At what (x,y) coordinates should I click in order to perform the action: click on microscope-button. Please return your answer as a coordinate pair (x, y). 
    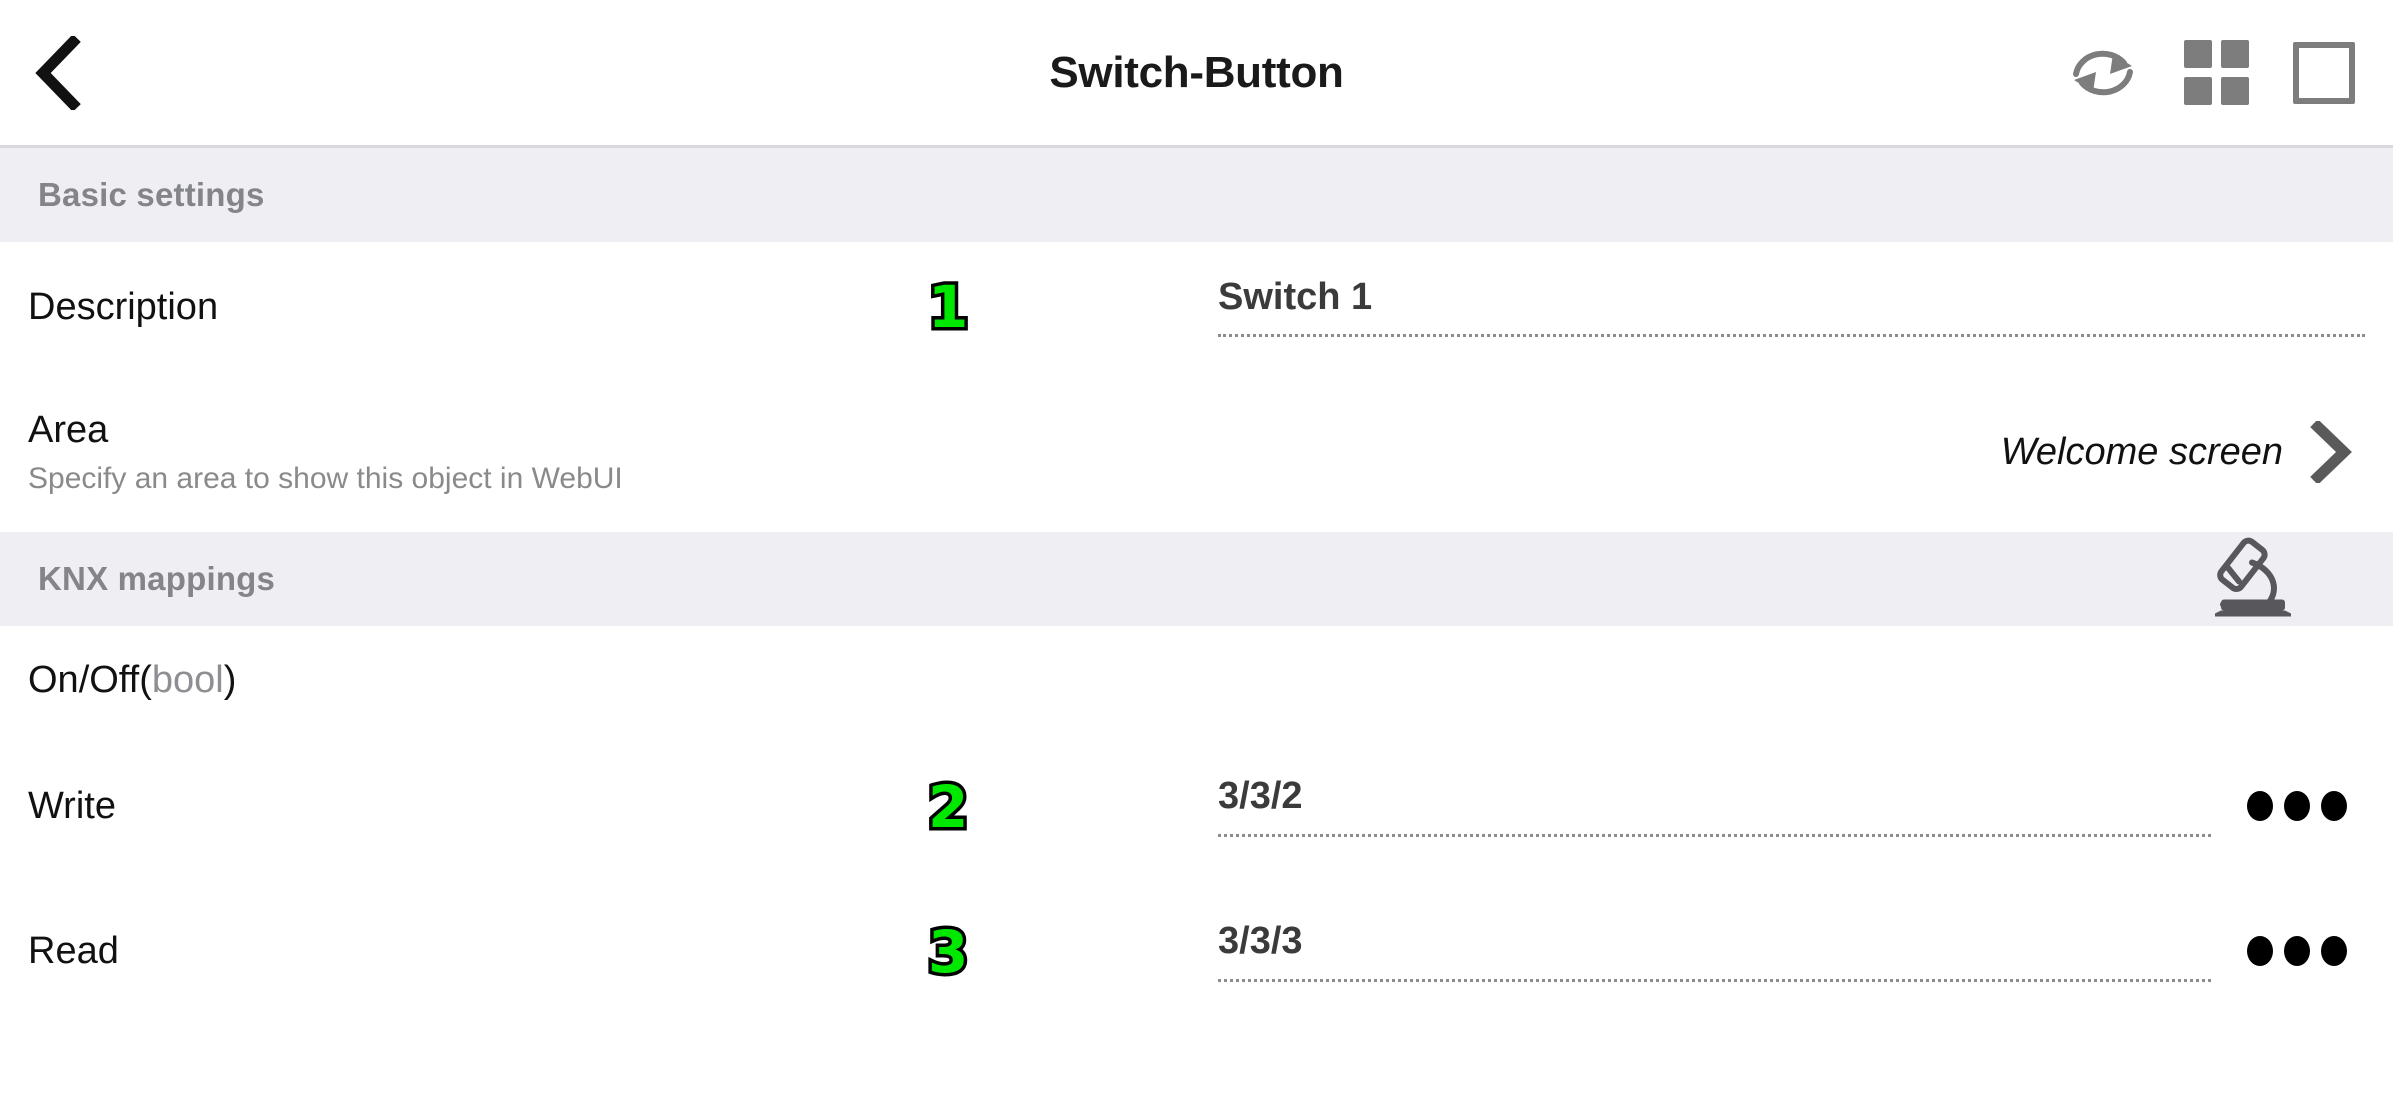
    Looking at the image, I should click on (2253, 579).